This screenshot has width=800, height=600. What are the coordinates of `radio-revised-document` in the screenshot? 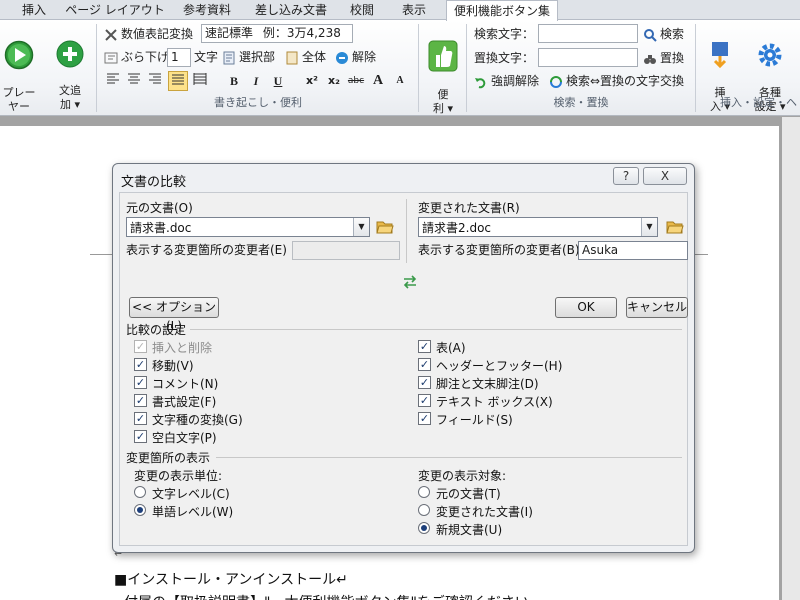 It's located at (424, 510).